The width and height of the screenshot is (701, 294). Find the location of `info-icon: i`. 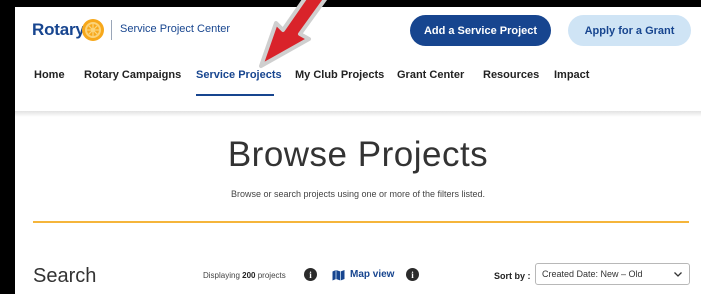

info-icon: i is located at coordinates (310, 274).